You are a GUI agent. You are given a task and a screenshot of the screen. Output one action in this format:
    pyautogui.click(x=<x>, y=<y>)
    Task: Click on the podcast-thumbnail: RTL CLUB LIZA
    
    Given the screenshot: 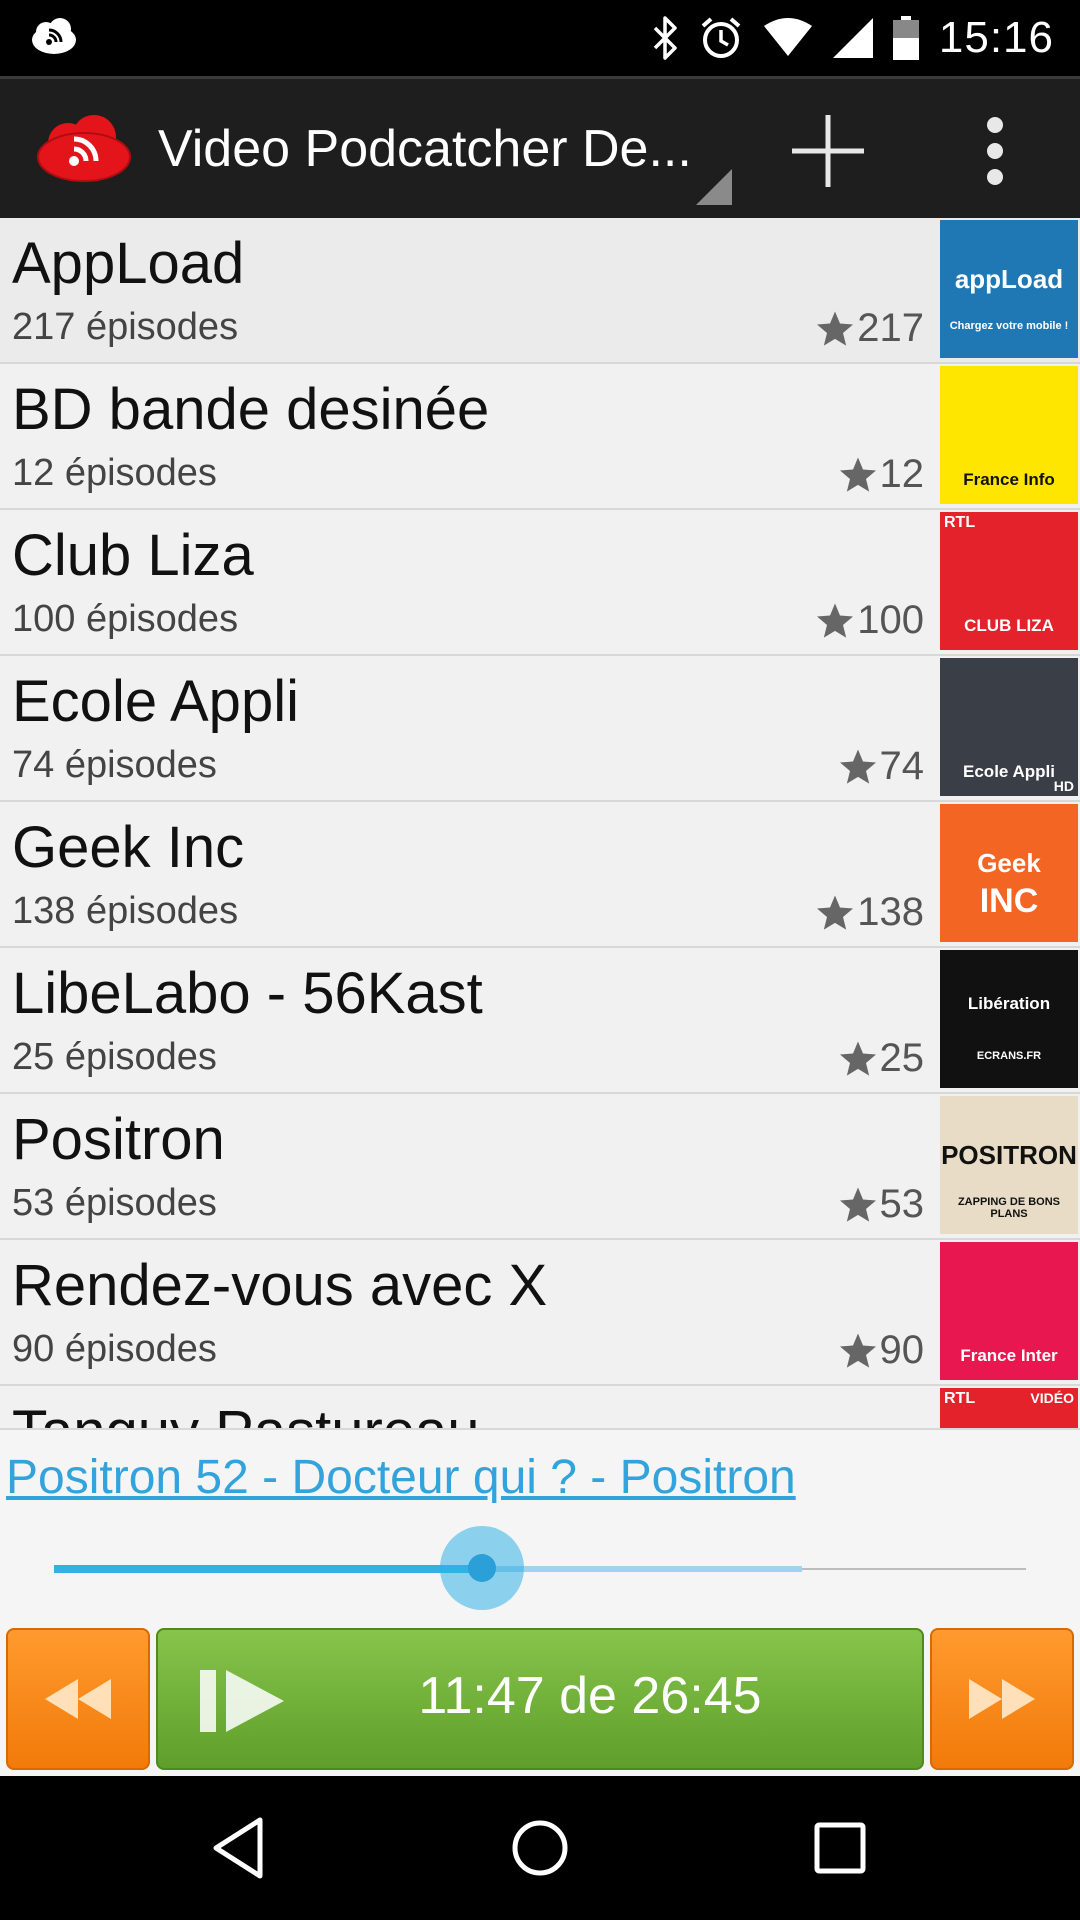 What is the action you would take?
    pyautogui.click(x=1009, y=581)
    